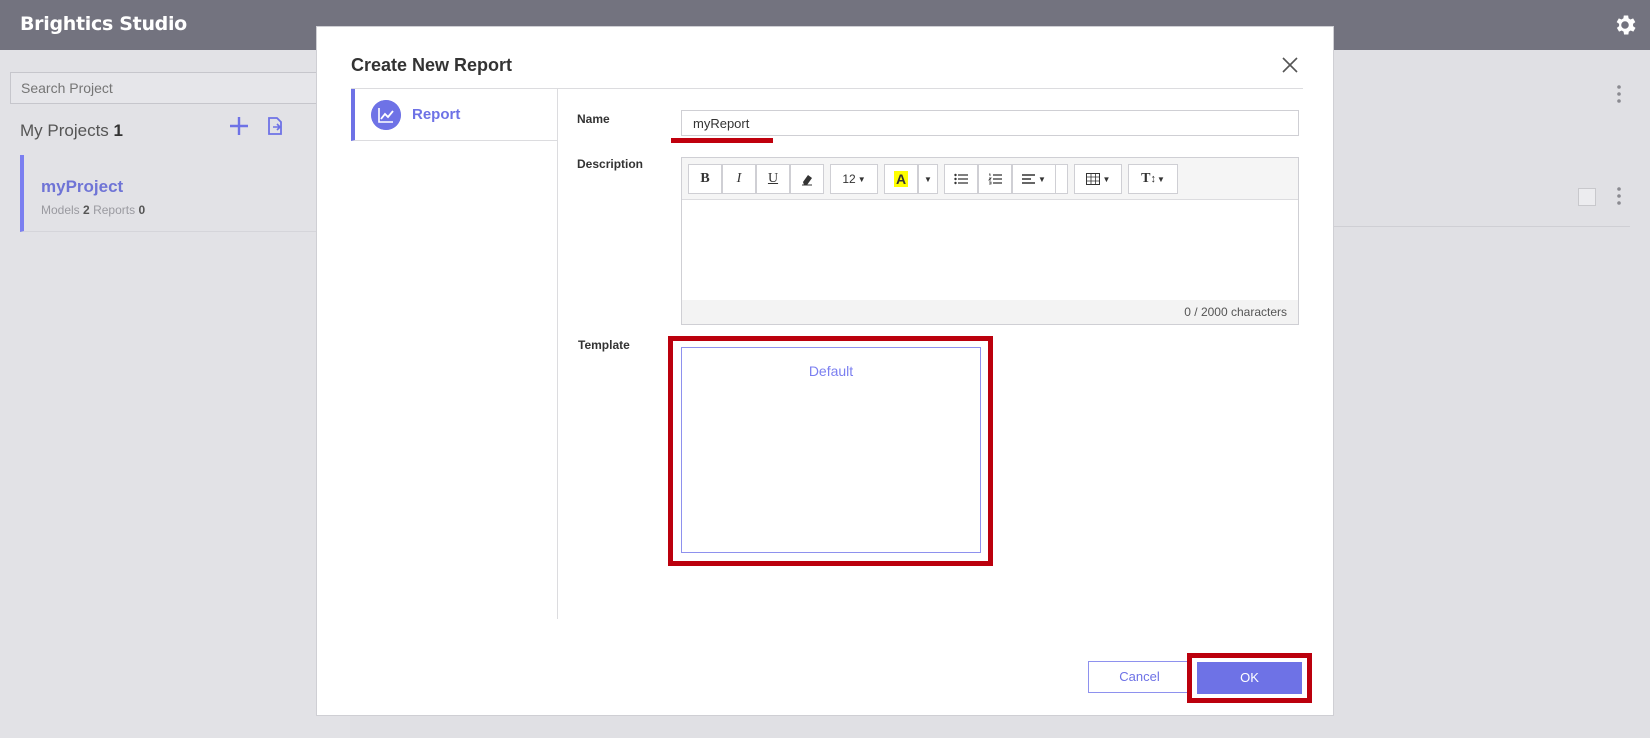 The image size is (1650, 738). I want to click on report-chart-icon, so click(386, 115).